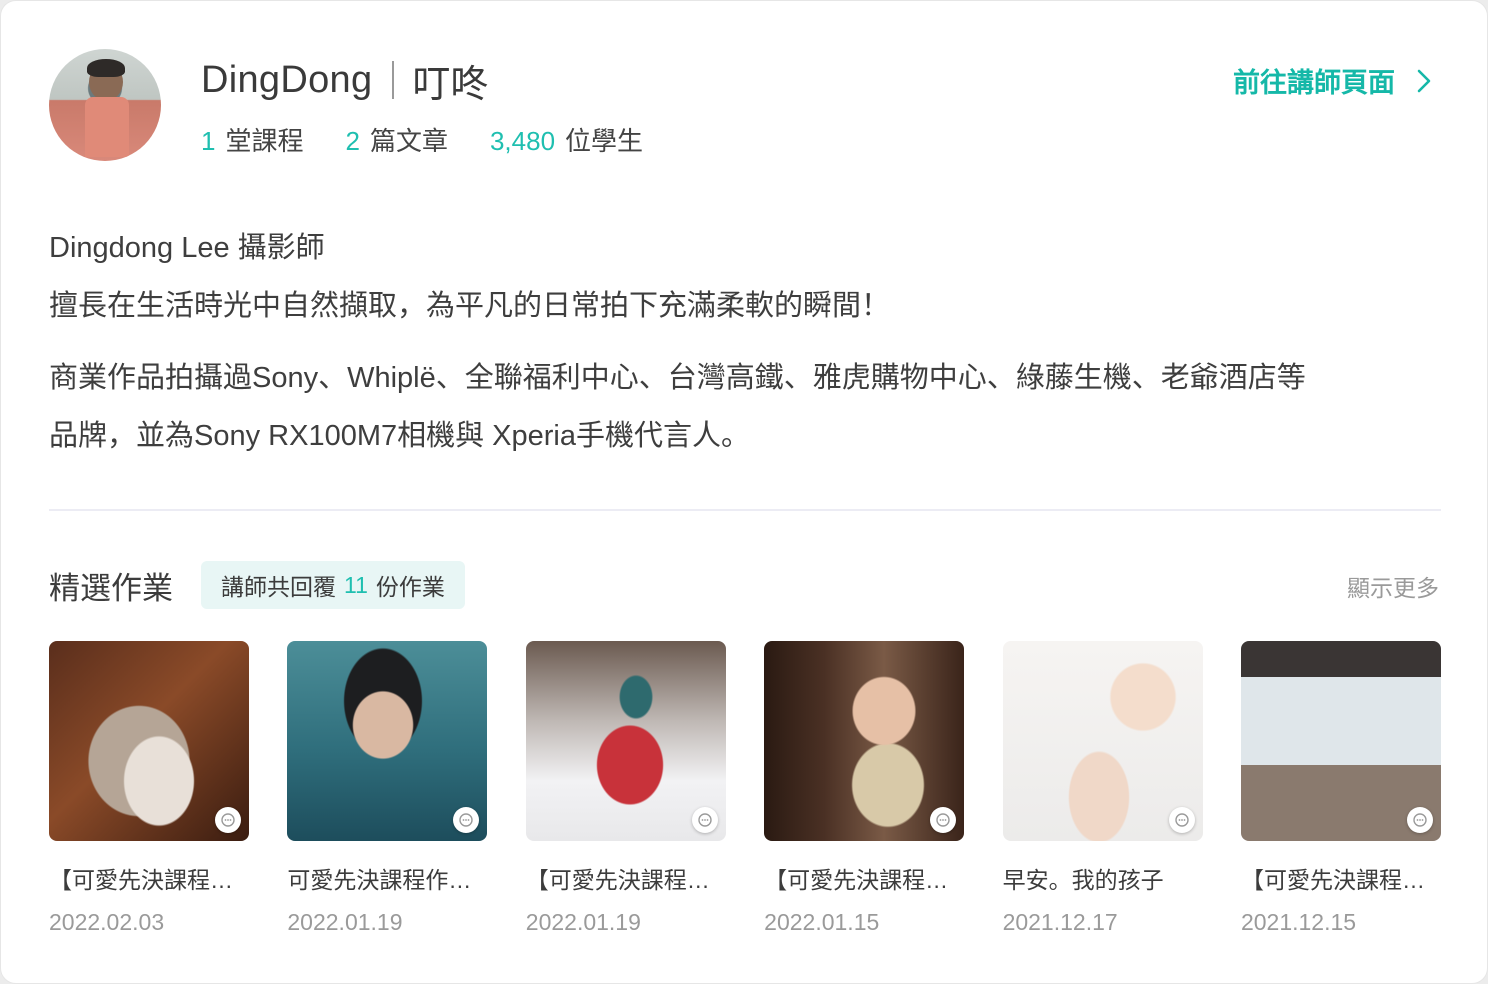 The width and height of the screenshot is (1488, 984). I want to click on instructor-stats: 1 堂課程 2 篇文章 3,480 位學生, so click(443, 139).